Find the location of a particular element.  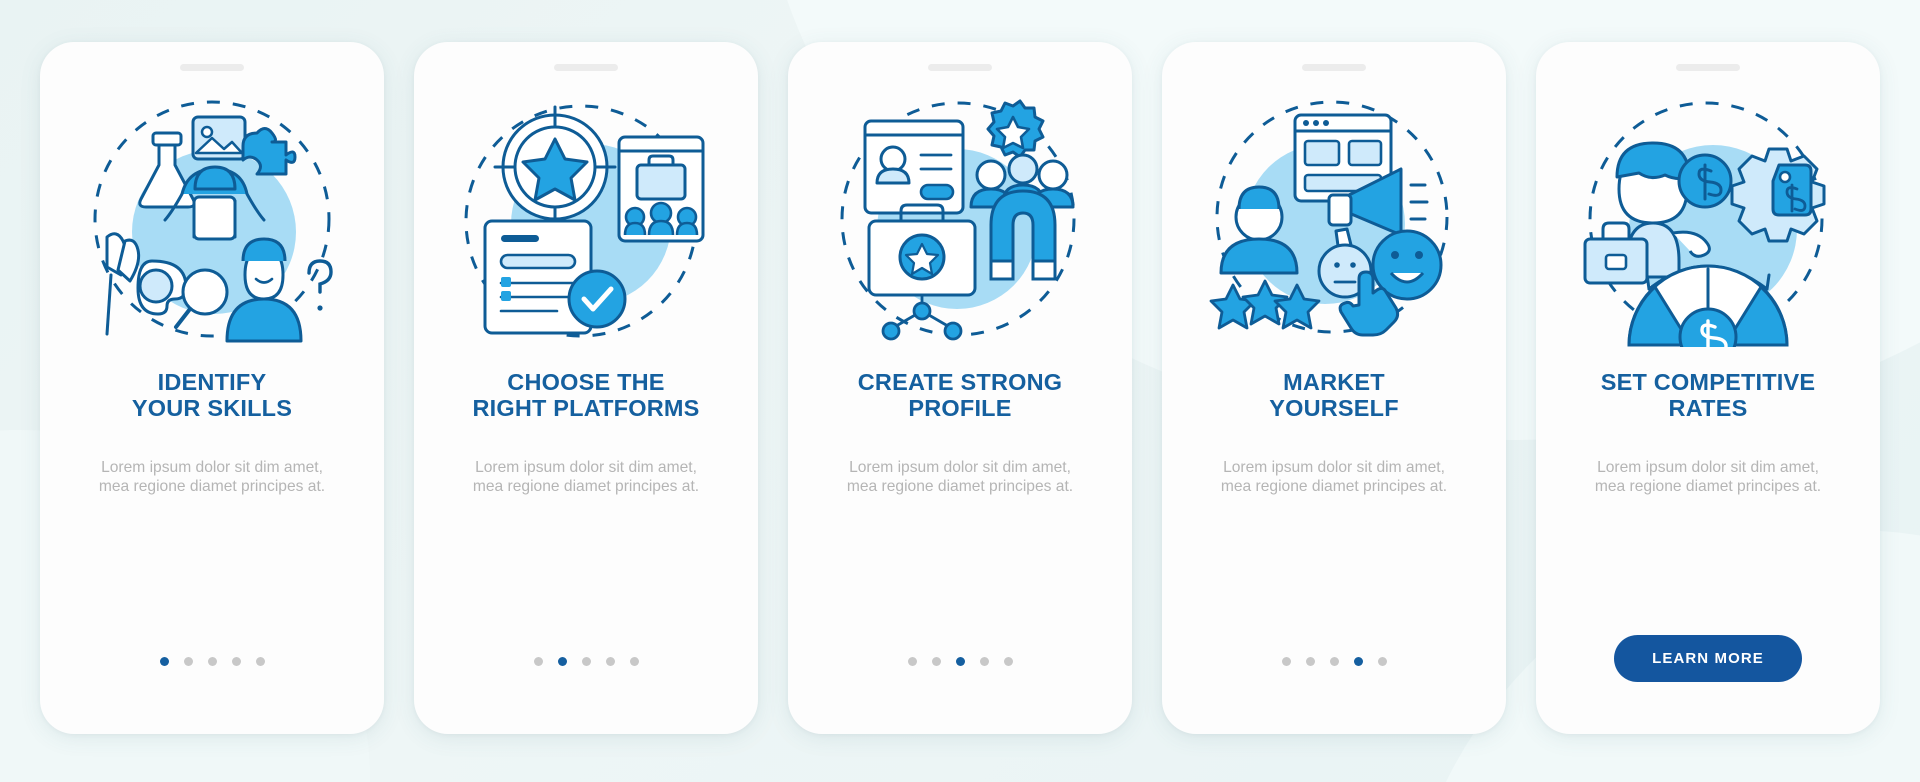

card-title: CREATE STRONG PROFILE is located at coordinates (960, 395).